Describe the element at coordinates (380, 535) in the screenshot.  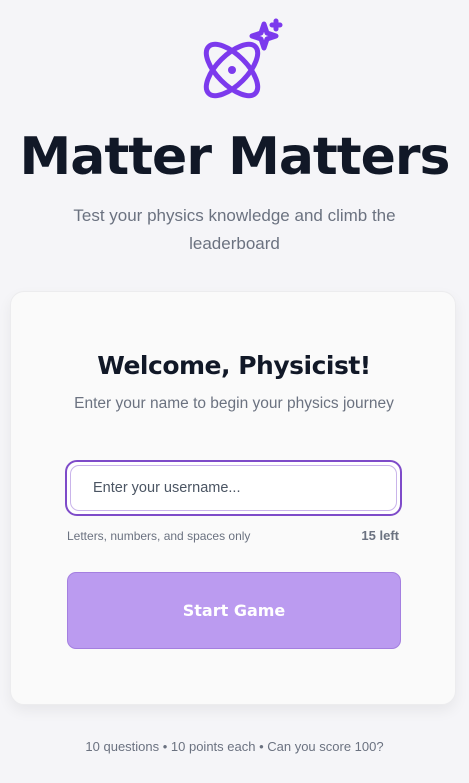
I see `characters-remaining: 15 left` at that location.